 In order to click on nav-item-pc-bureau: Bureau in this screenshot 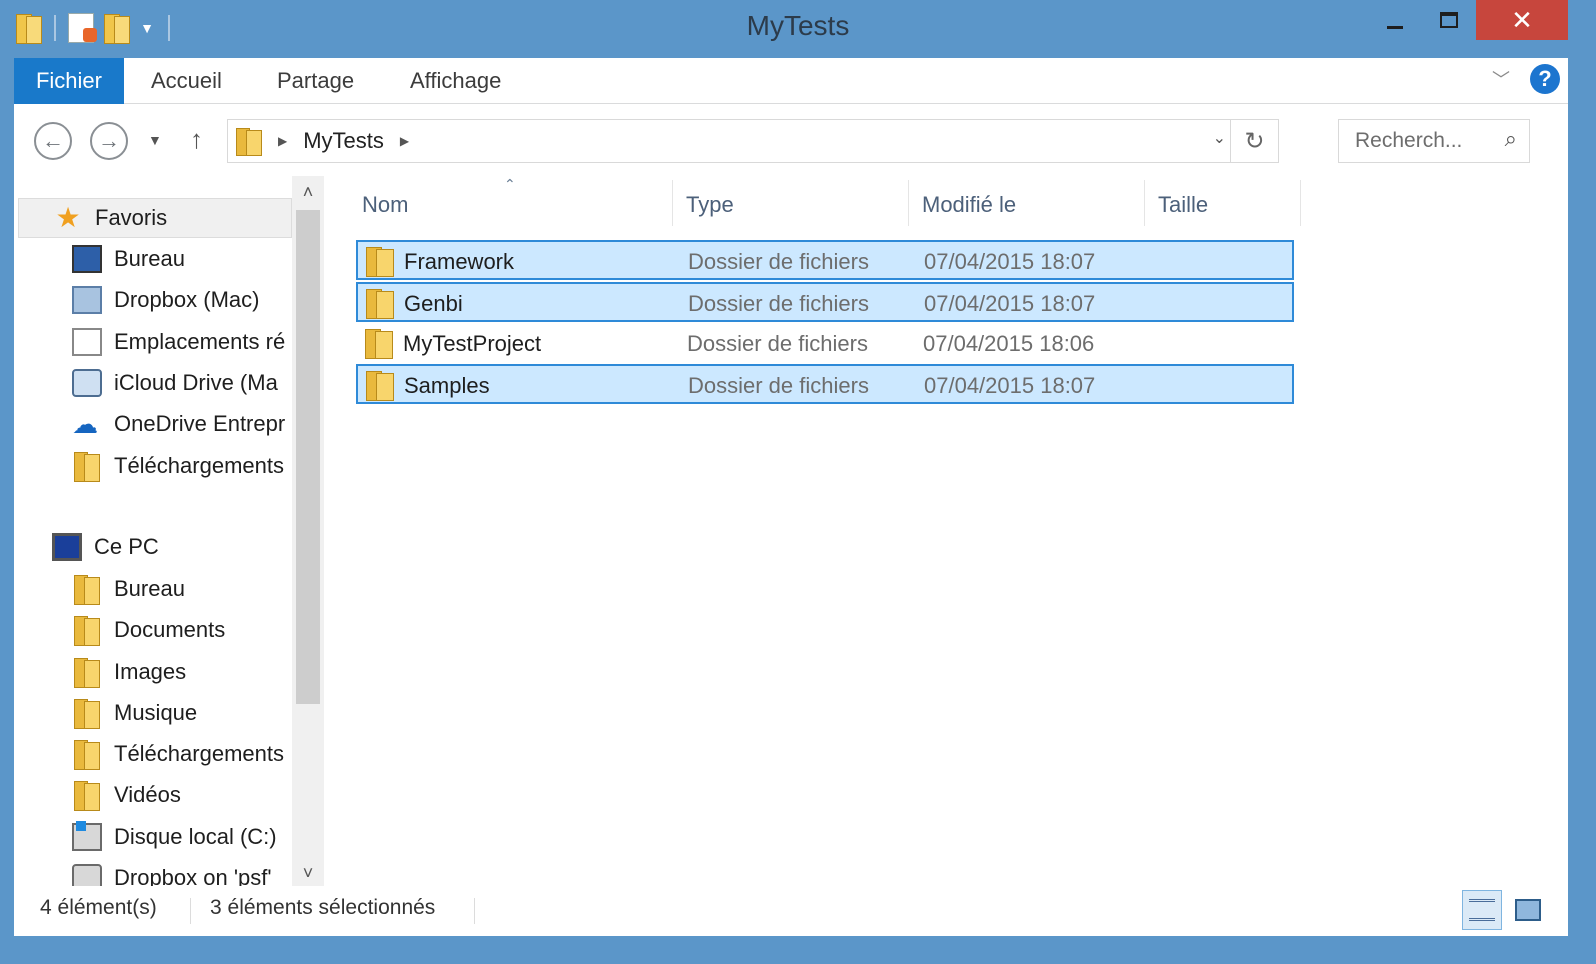, I will do `click(128, 589)`.